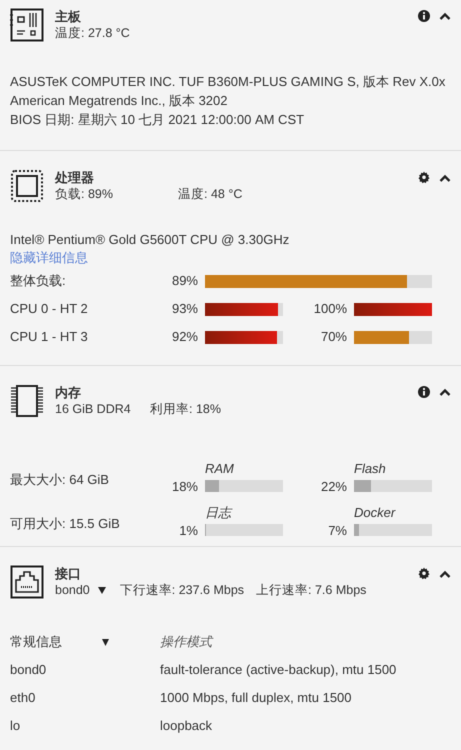 The width and height of the screenshot is (461, 750). What do you see at coordinates (333, 487) in the screenshot?
I see `percent-text: 22%` at bounding box center [333, 487].